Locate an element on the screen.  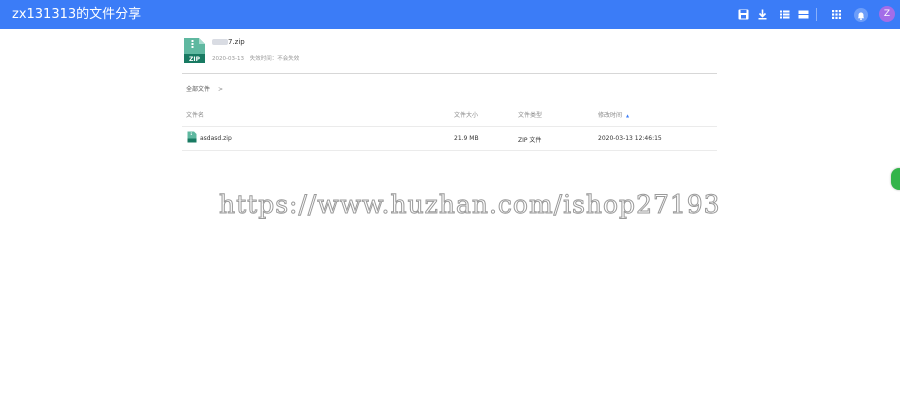
breadcrumb: 全部文件 > is located at coordinates (204, 88).